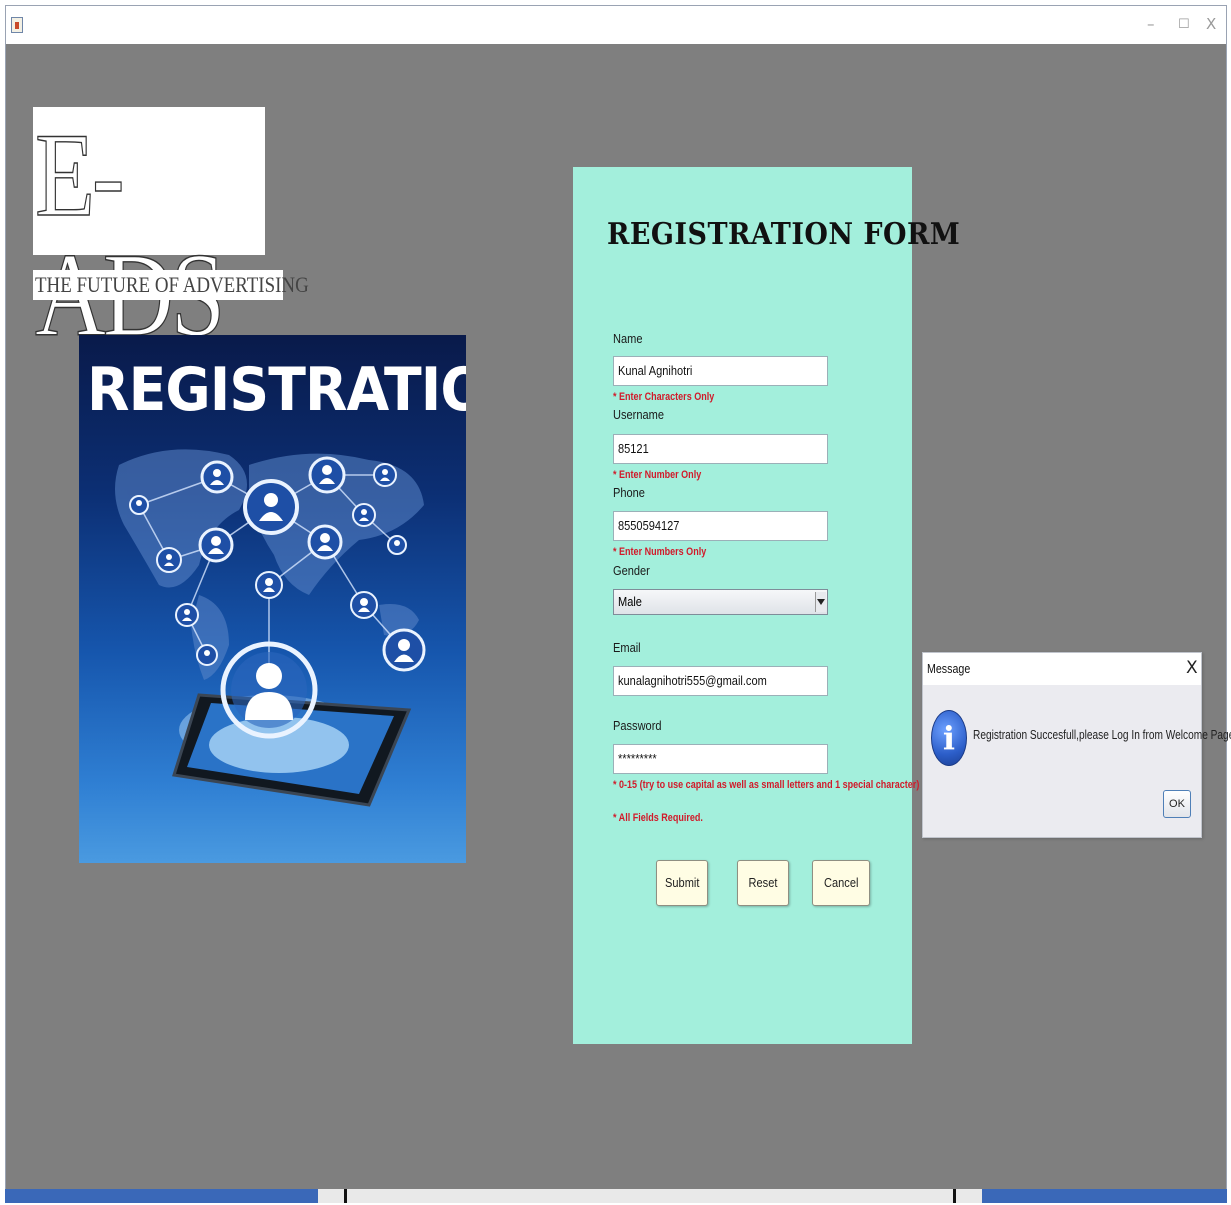 This screenshot has height=1205, width=1231. Describe the element at coordinates (658, 818) in the screenshot. I see `required-hint: * All Fields Required.` at that location.